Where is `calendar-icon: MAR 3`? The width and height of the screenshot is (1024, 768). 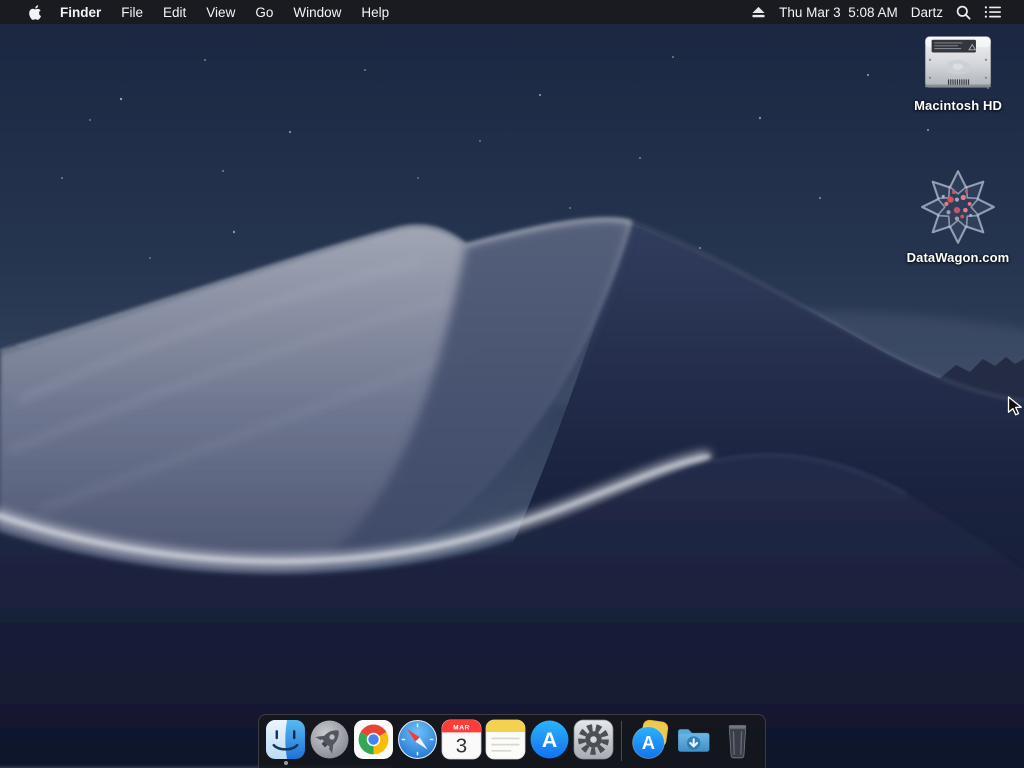 calendar-icon: MAR 3 is located at coordinates (461, 739).